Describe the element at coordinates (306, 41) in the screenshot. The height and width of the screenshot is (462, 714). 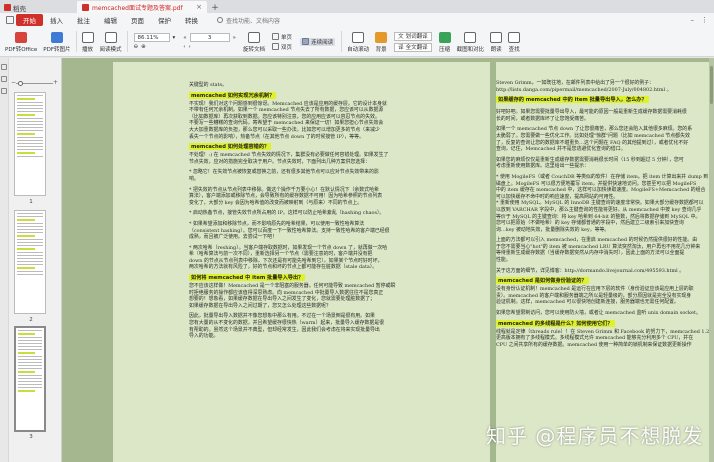
I see `continuous-read-icon` at that location.